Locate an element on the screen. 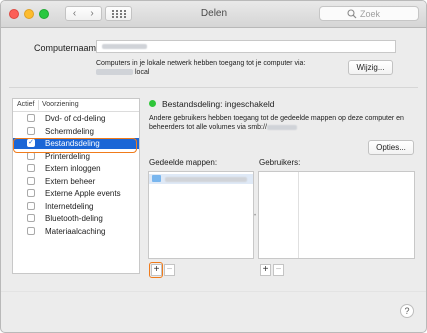  redacted-folder-name is located at coordinates (206, 179).